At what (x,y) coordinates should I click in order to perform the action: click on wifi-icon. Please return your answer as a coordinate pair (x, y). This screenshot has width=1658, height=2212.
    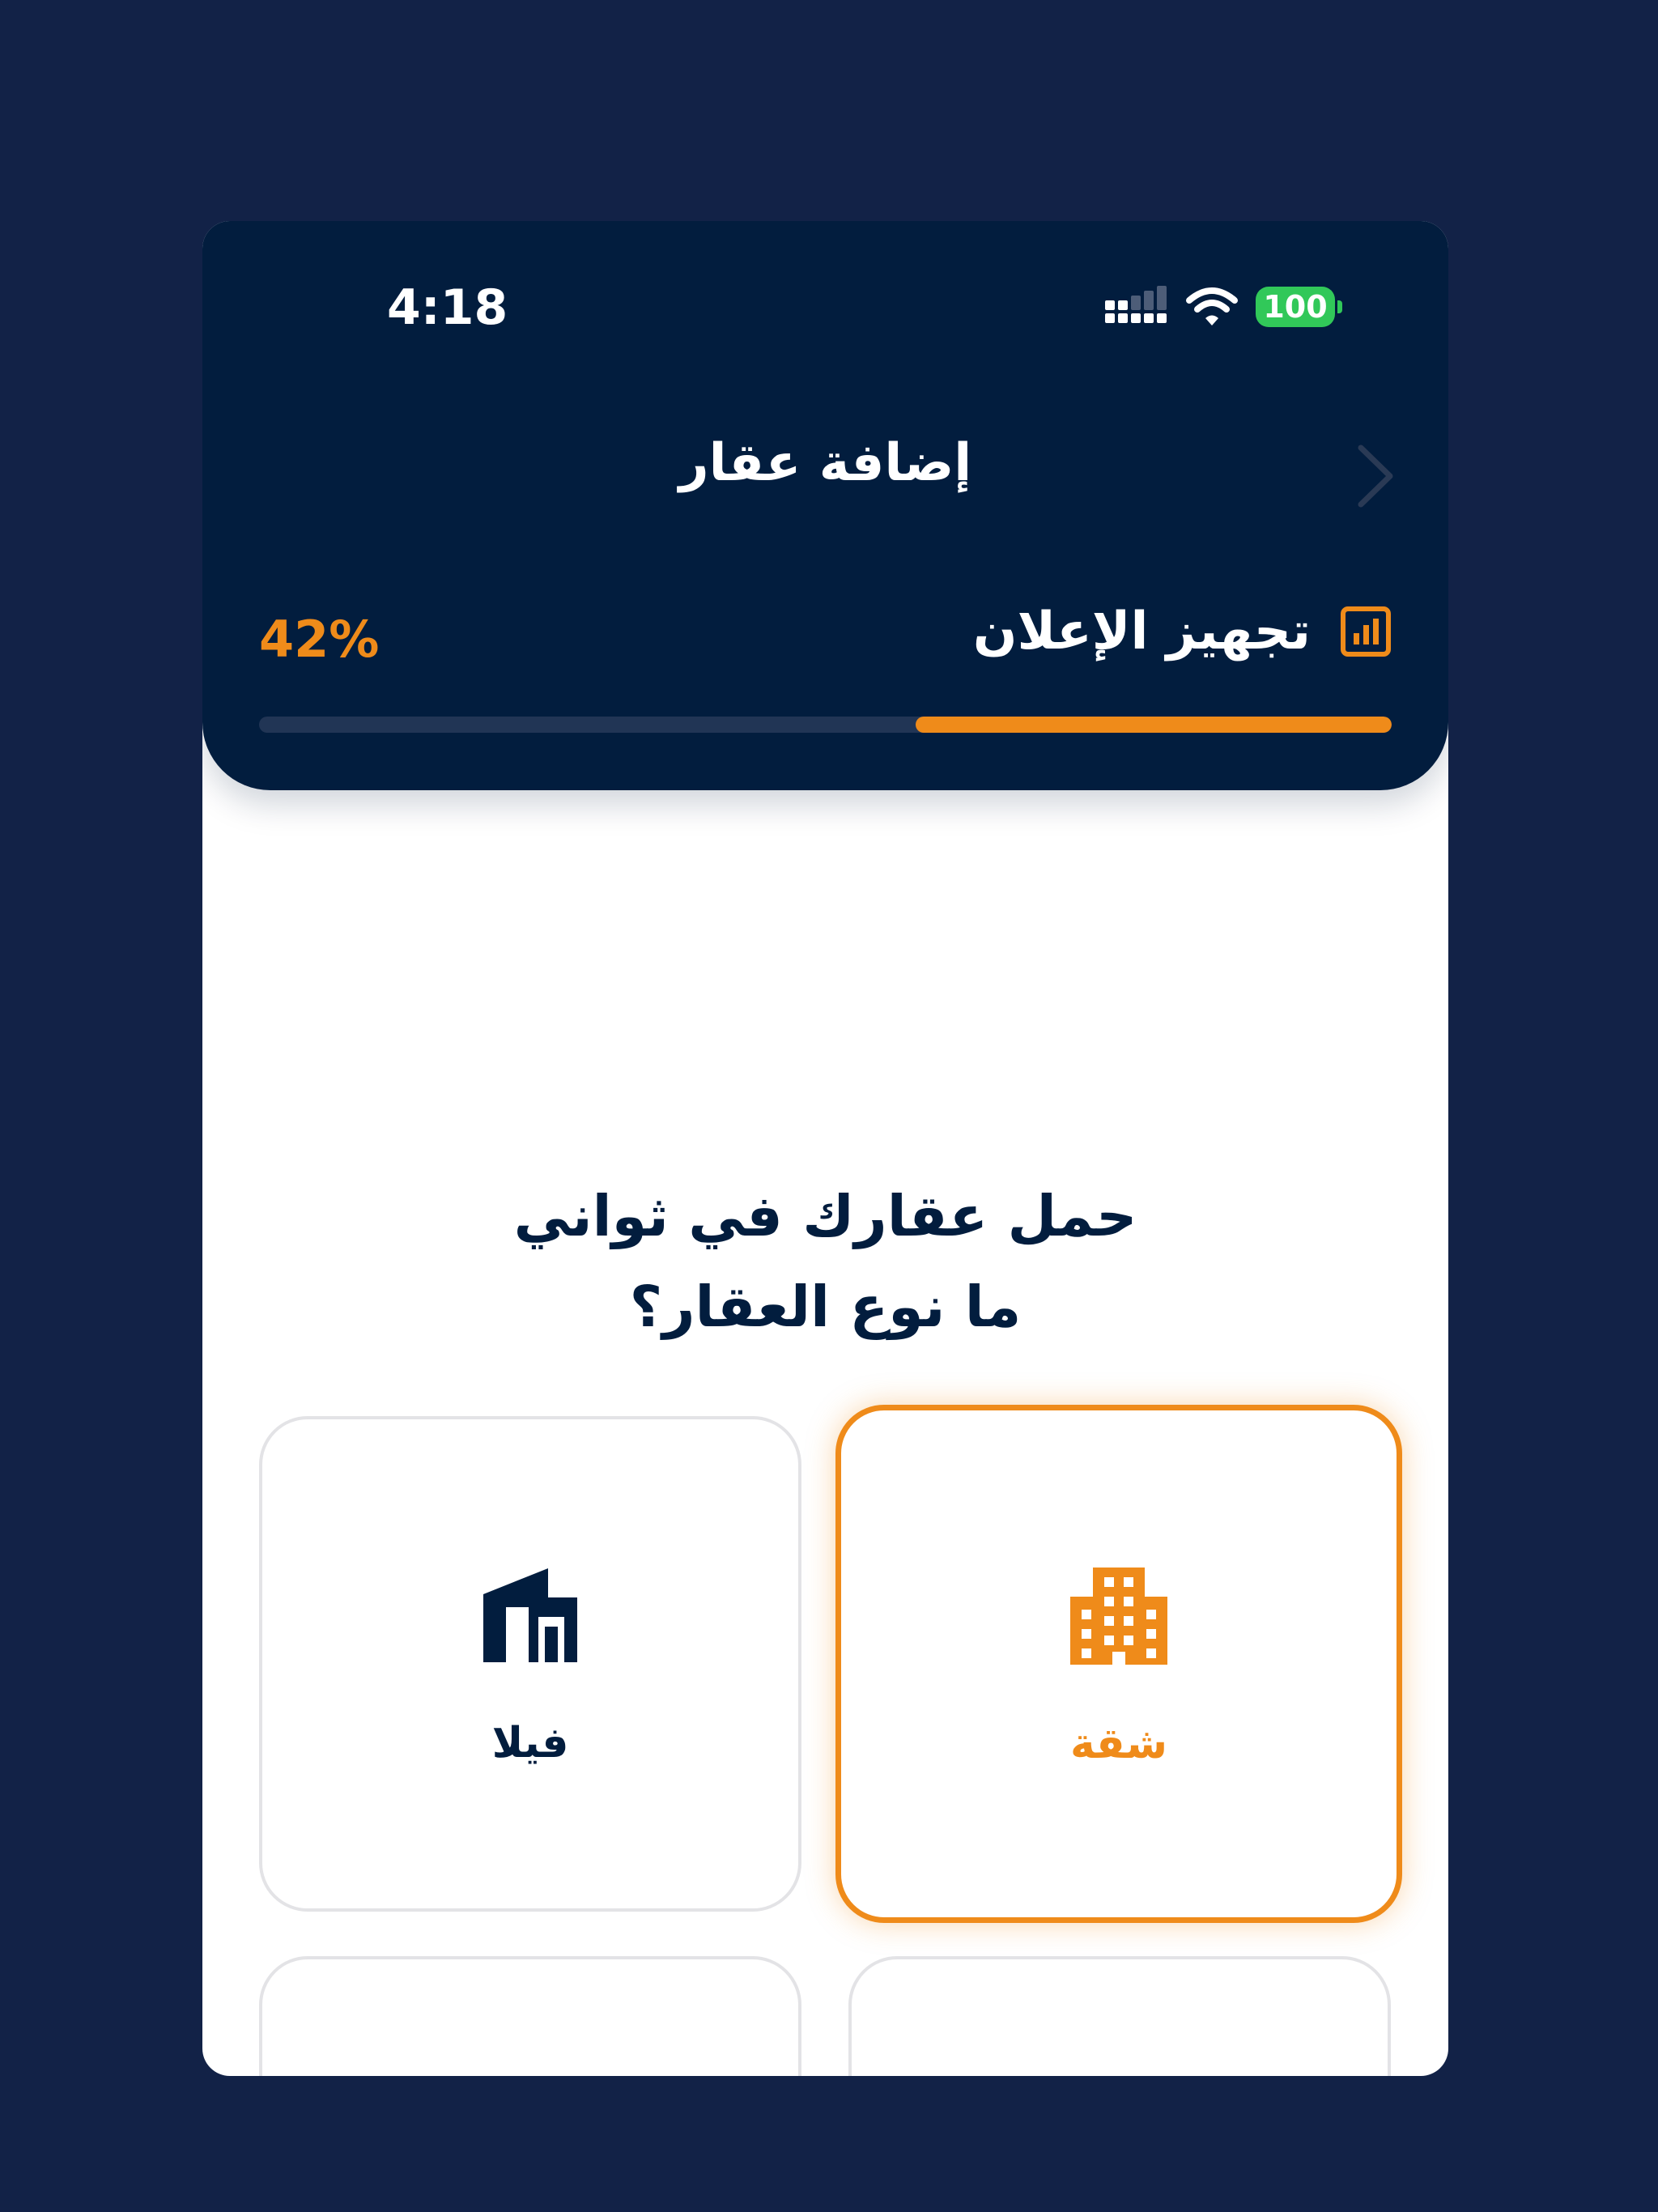
    Looking at the image, I should click on (1212, 306).